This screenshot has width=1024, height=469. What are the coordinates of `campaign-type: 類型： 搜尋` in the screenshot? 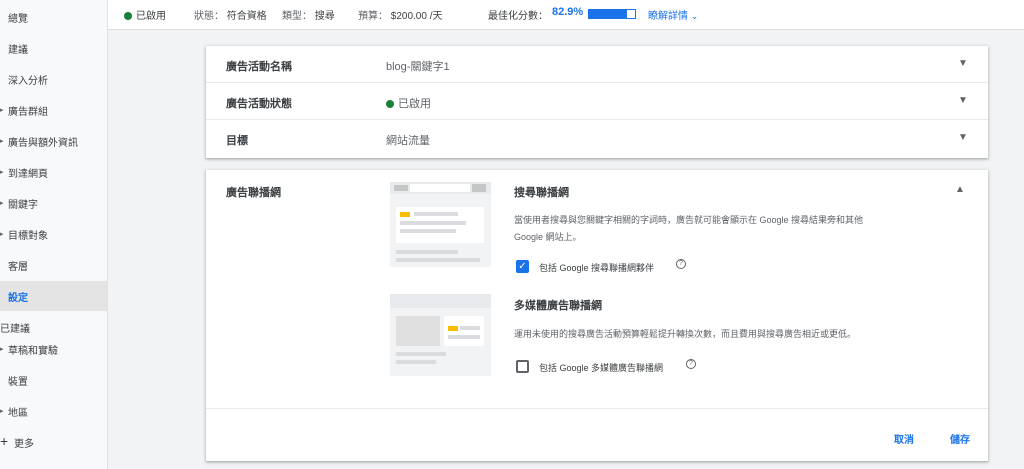 It's located at (308, 16).